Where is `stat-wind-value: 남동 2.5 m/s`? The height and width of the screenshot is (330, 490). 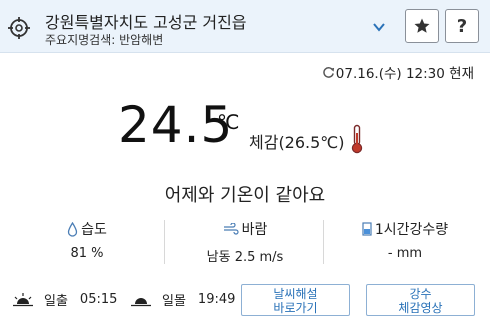 stat-wind-value: 남동 2.5 m/s is located at coordinates (245, 257).